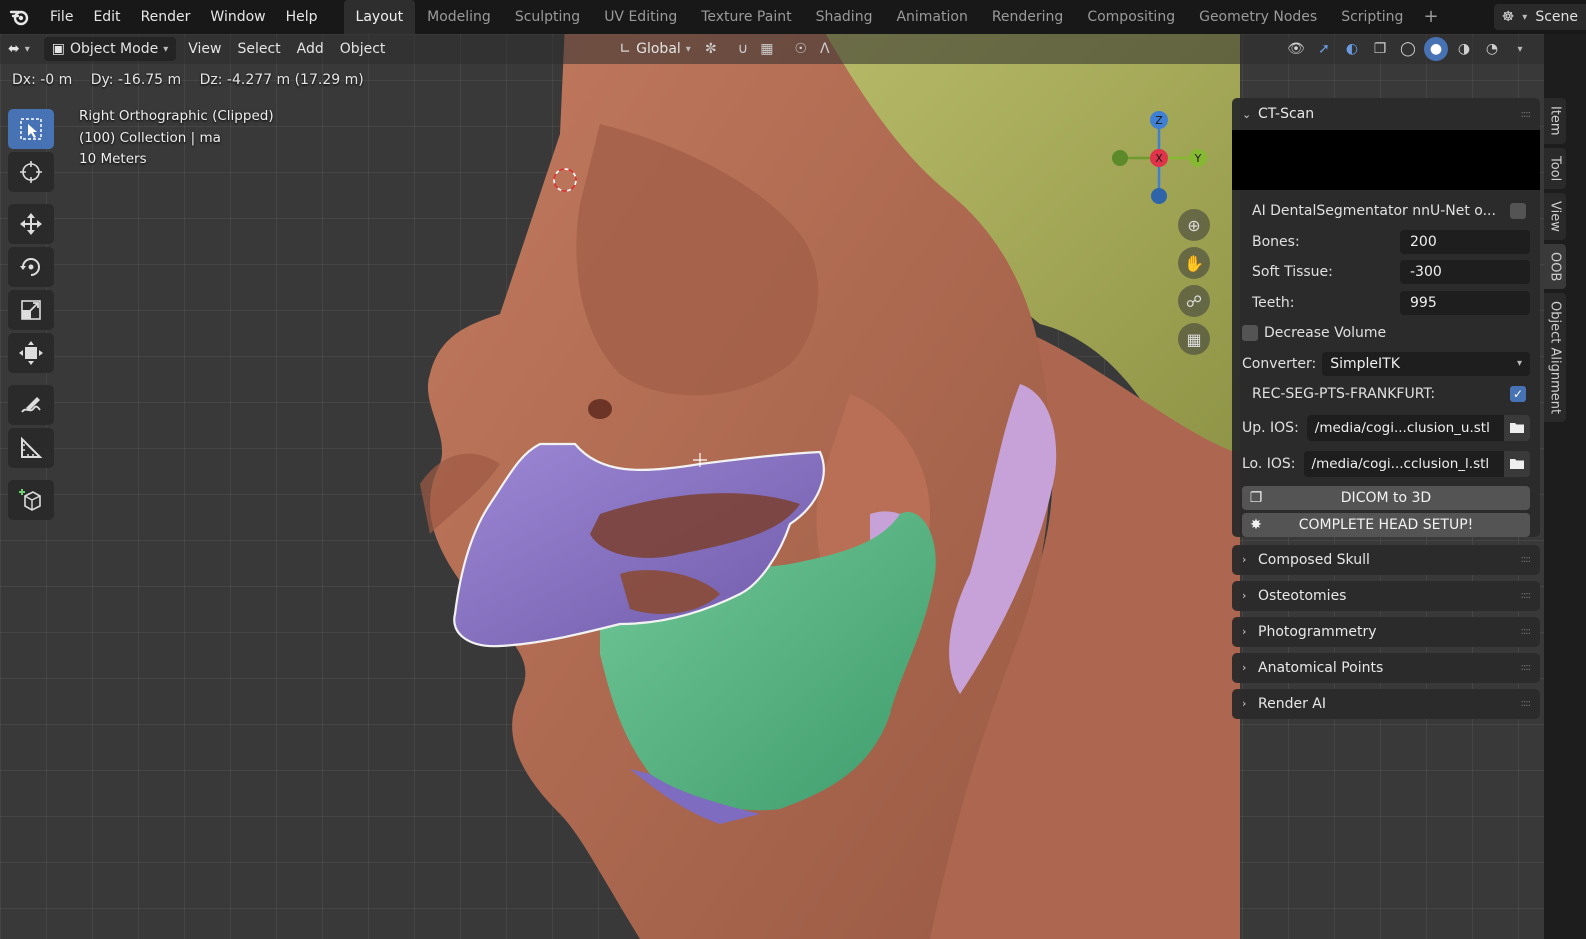  Describe the element at coordinates (310, 49) in the screenshot. I see `menu-add: Add` at that location.